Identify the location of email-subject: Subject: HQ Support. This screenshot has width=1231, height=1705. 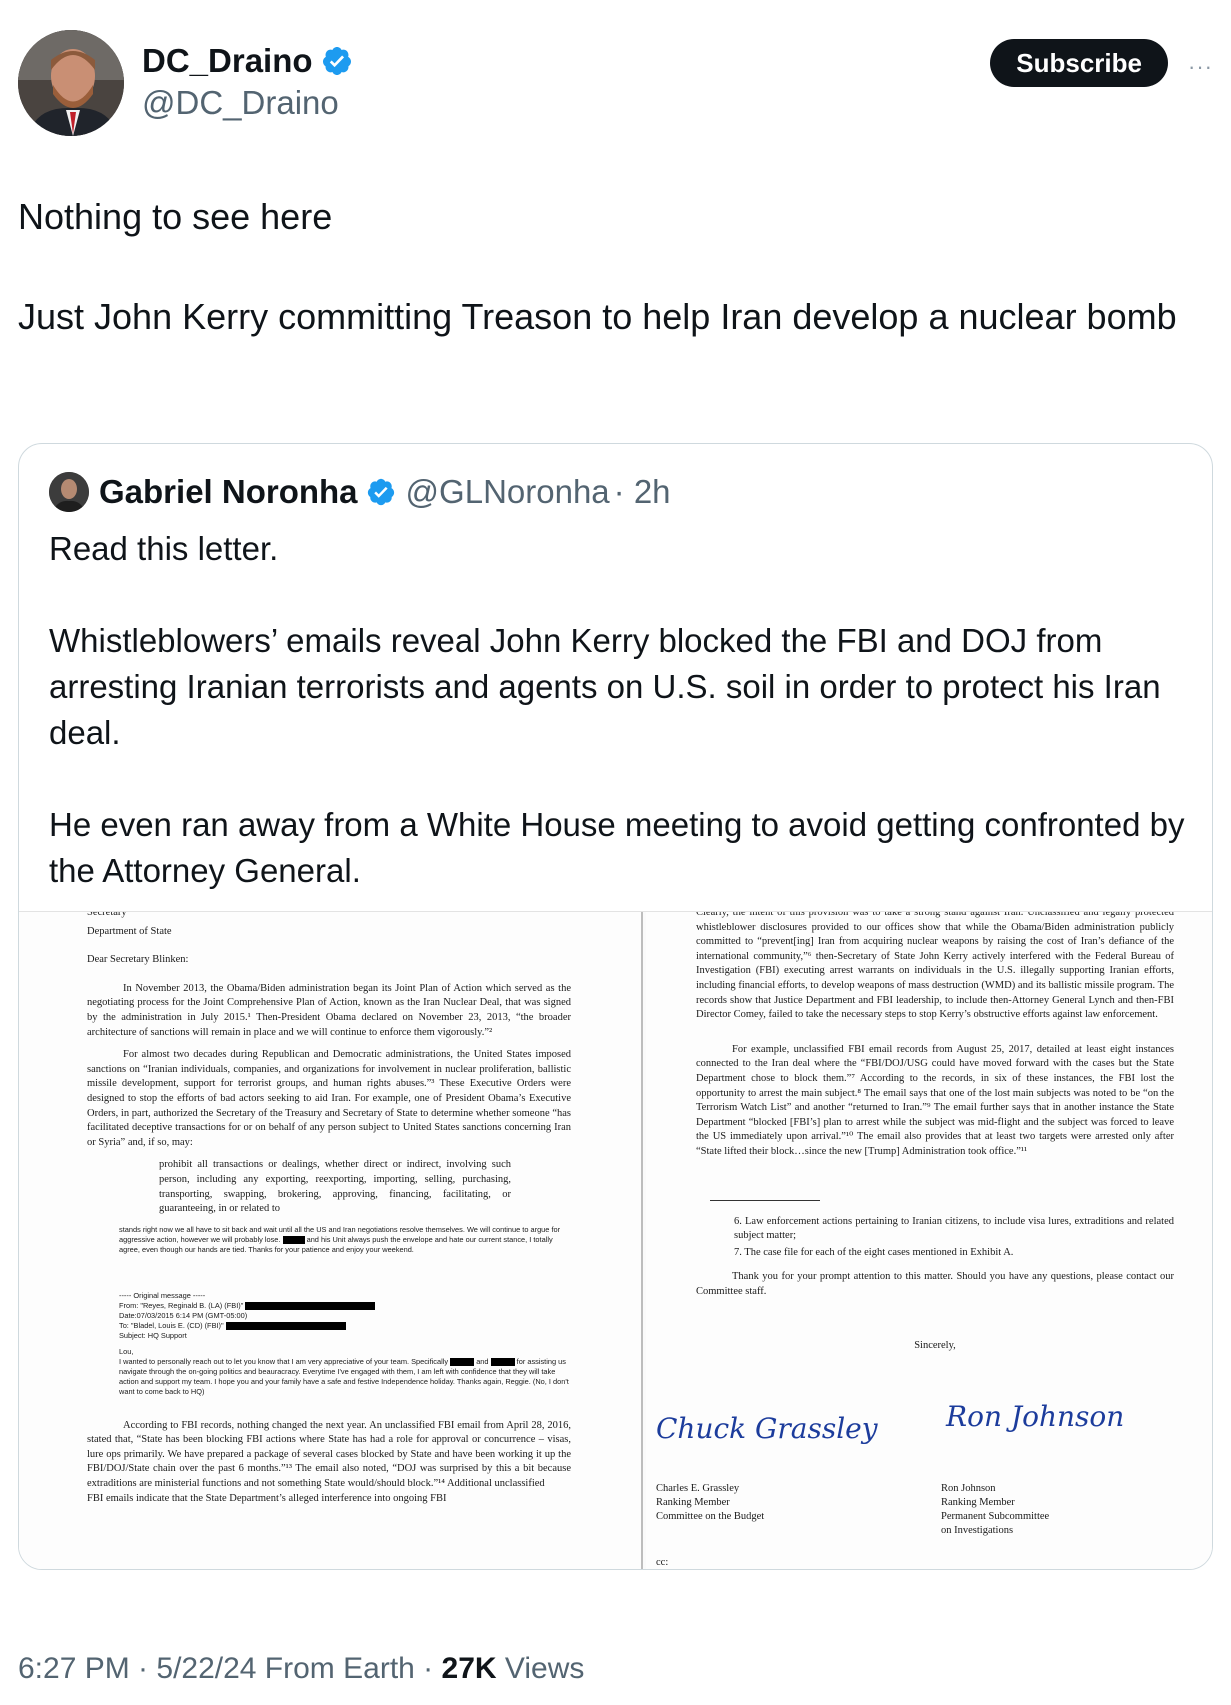
(153, 1335).